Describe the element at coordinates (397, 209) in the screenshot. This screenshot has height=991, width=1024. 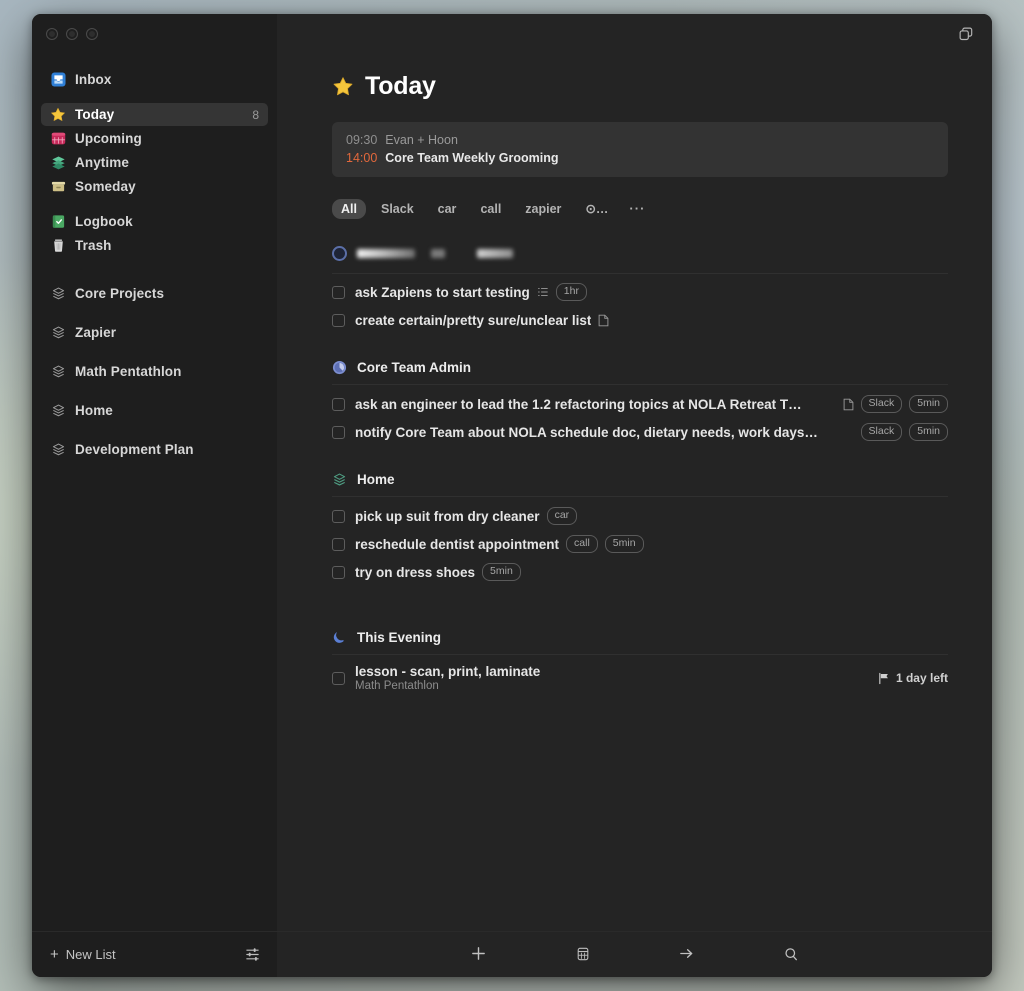
I see `tag-filter-slack: Slack` at that location.